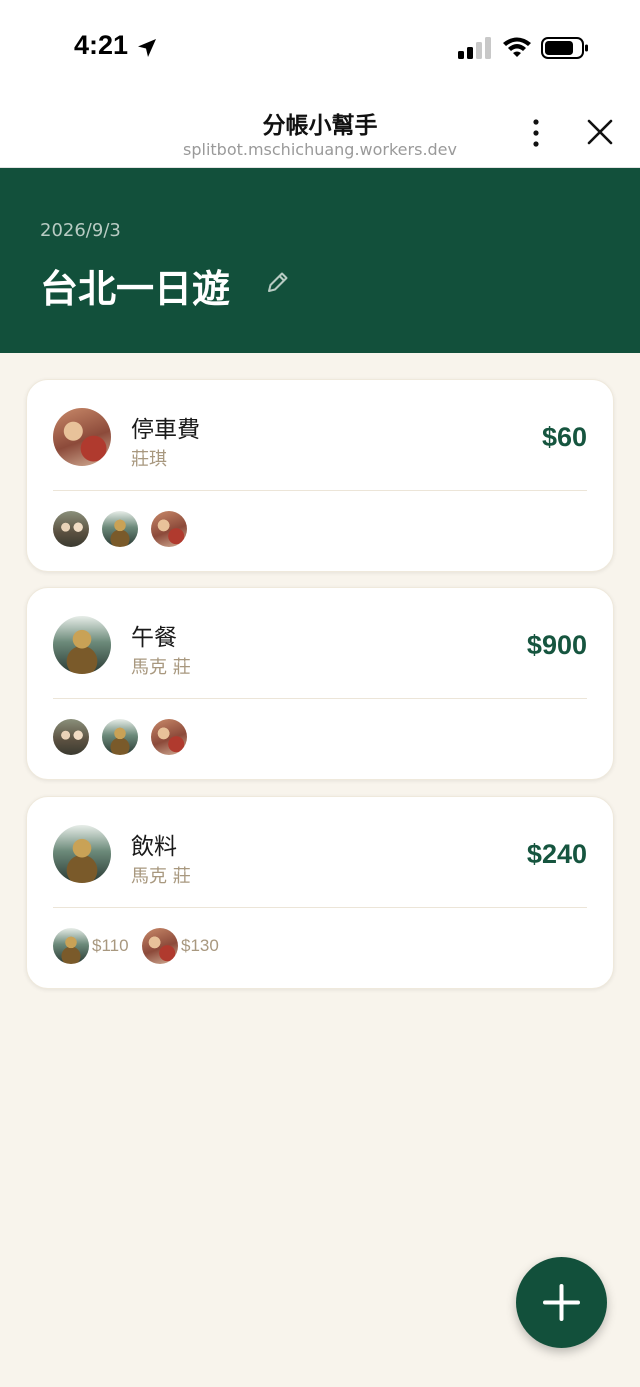 Image resolution: width=640 pixels, height=1387 pixels. Describe the element at coordinates (135, 288) in the screenshot. I see `trip-title: 台北一日遊` at that location.